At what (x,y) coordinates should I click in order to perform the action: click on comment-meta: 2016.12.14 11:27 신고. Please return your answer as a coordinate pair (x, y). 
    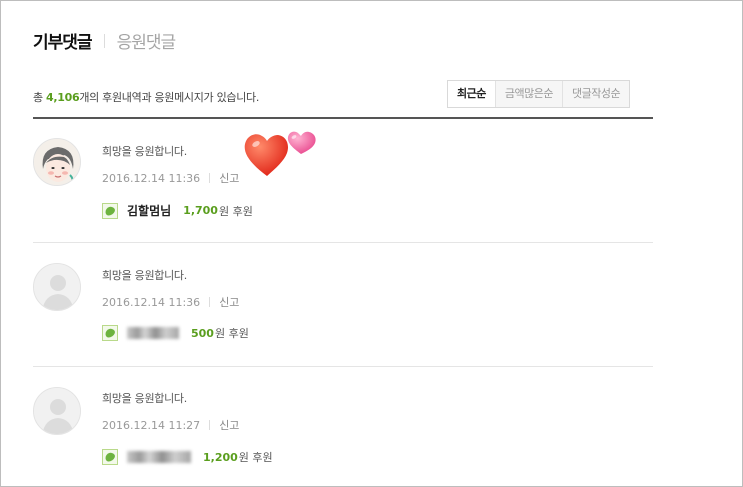
    Looking at the image, I should click on (170, 425).